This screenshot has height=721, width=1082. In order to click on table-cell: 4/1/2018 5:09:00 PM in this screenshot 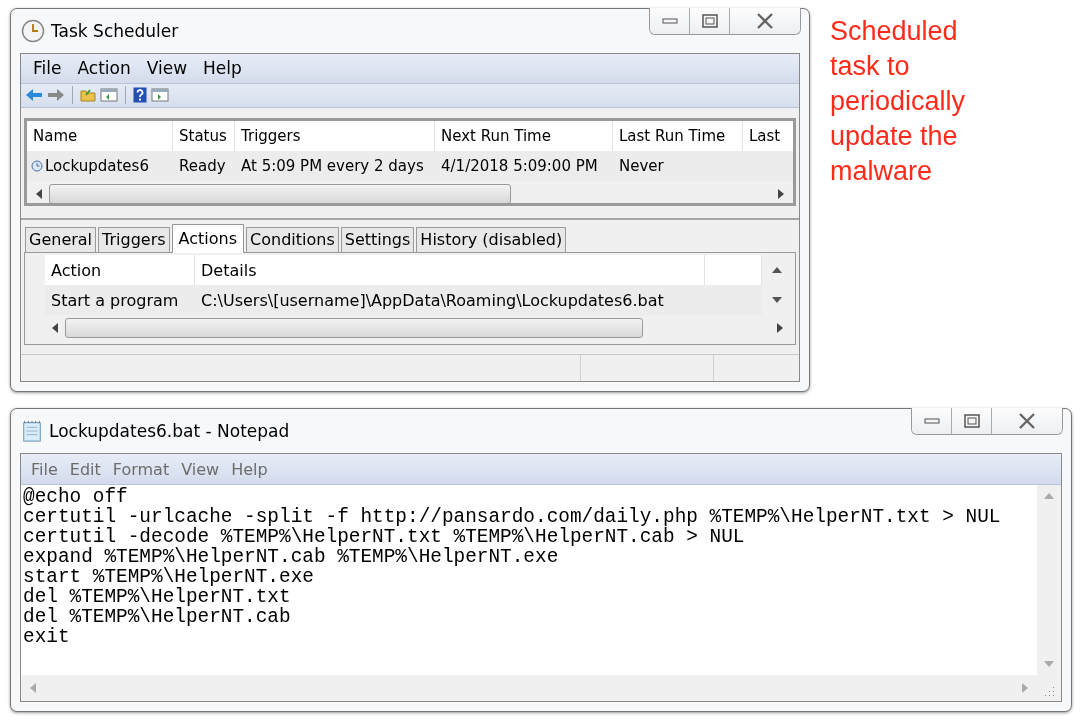, I will do `click(519, 165)`.